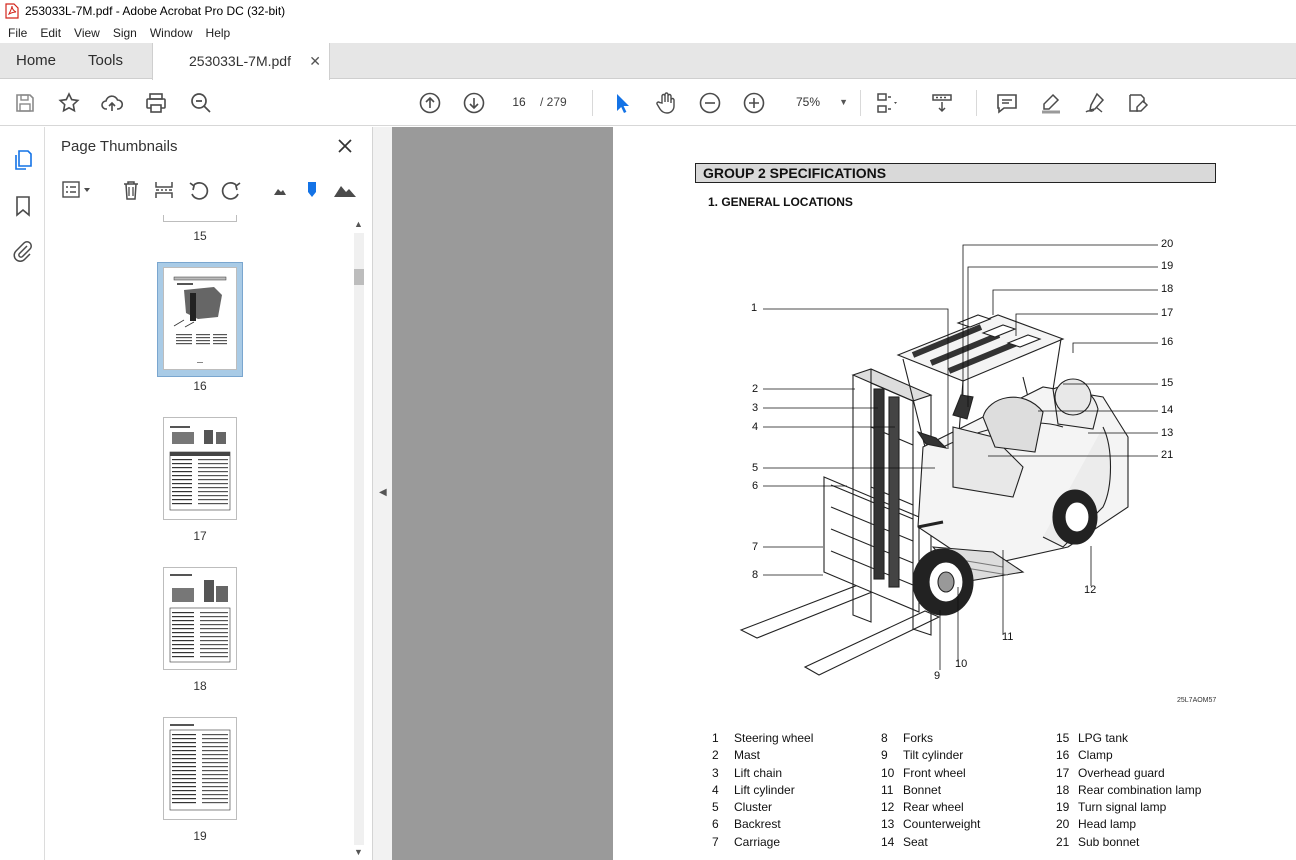  What do you see at coordinates (280, 190) in the screenshot?
I see `thumbnail-size-small-icon` at bounding box center [280, 190].